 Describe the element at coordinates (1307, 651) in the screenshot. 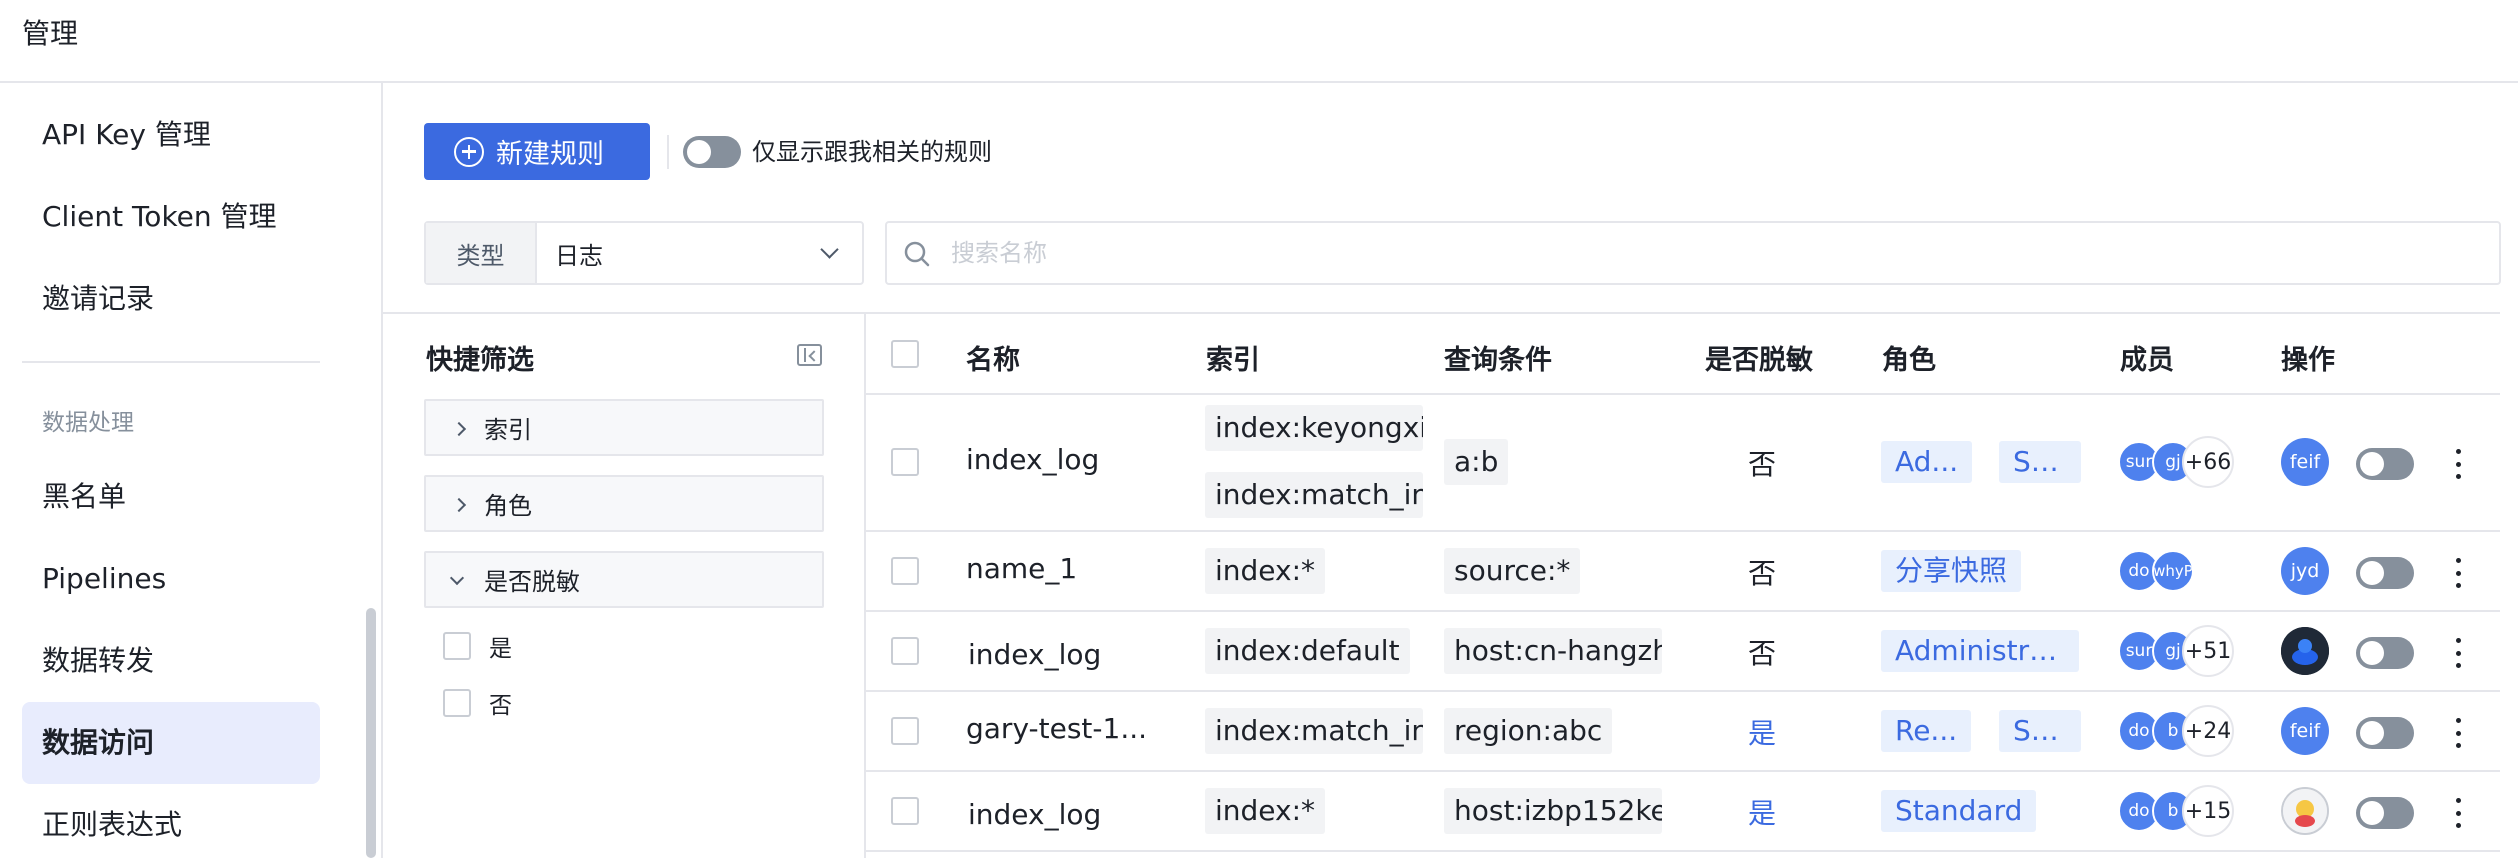

I see `index-tag: index:default` at that location.